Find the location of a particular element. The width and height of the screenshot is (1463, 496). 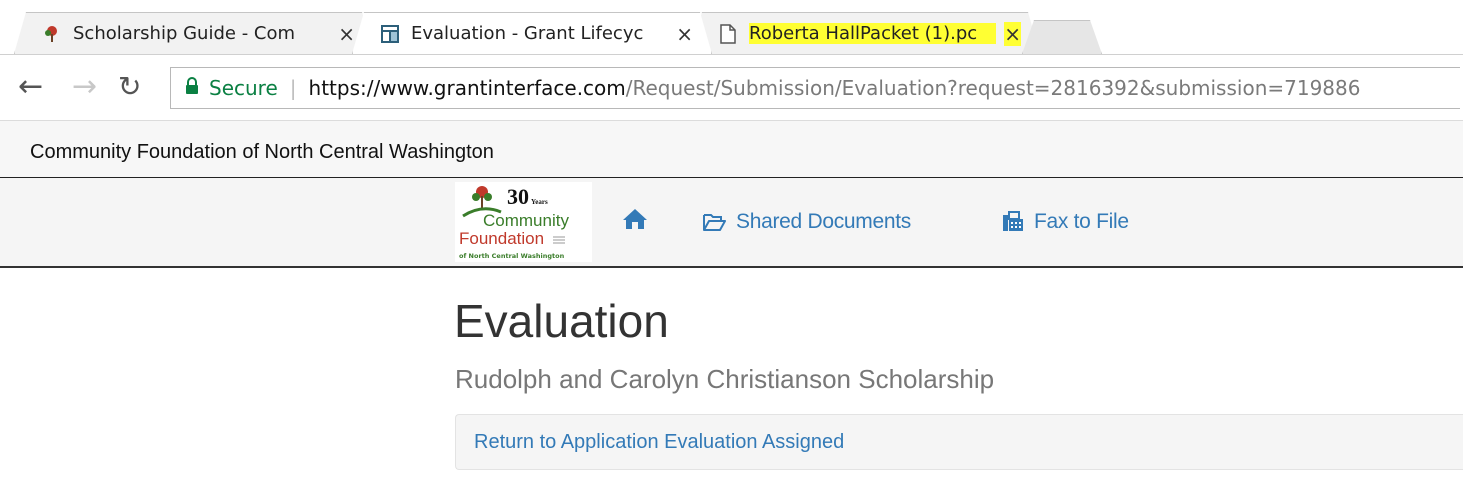

back-arrow-icon: ← is located at coordinates (30, 86).